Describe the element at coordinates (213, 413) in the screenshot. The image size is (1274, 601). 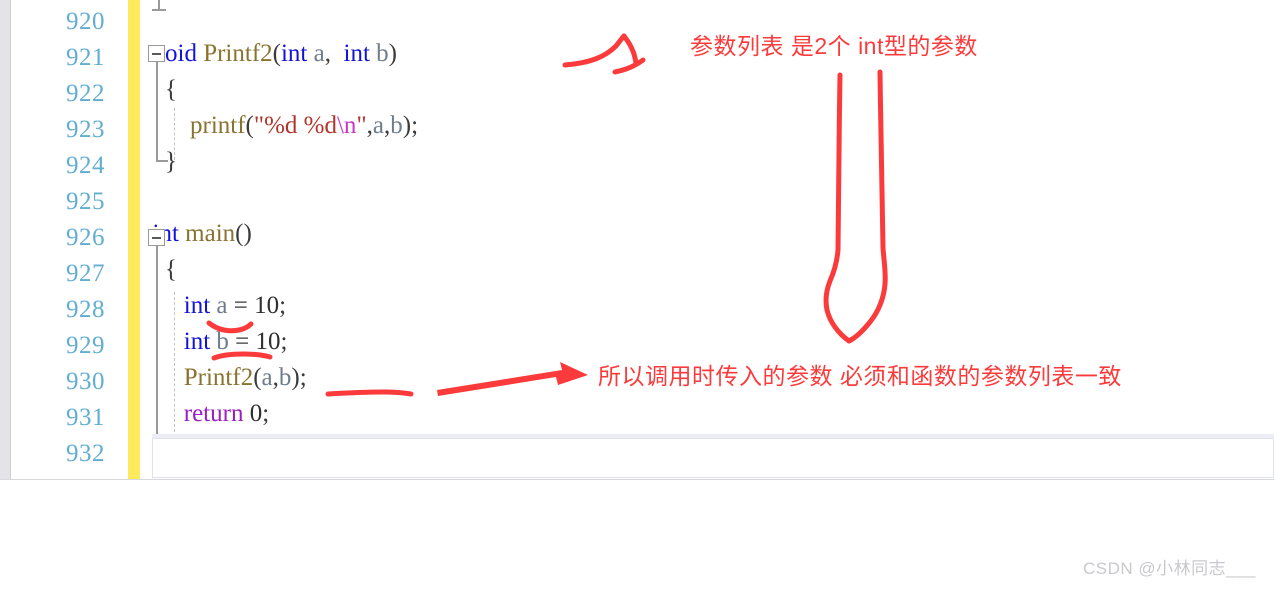
I see `token-keyword-return: return` at that location.